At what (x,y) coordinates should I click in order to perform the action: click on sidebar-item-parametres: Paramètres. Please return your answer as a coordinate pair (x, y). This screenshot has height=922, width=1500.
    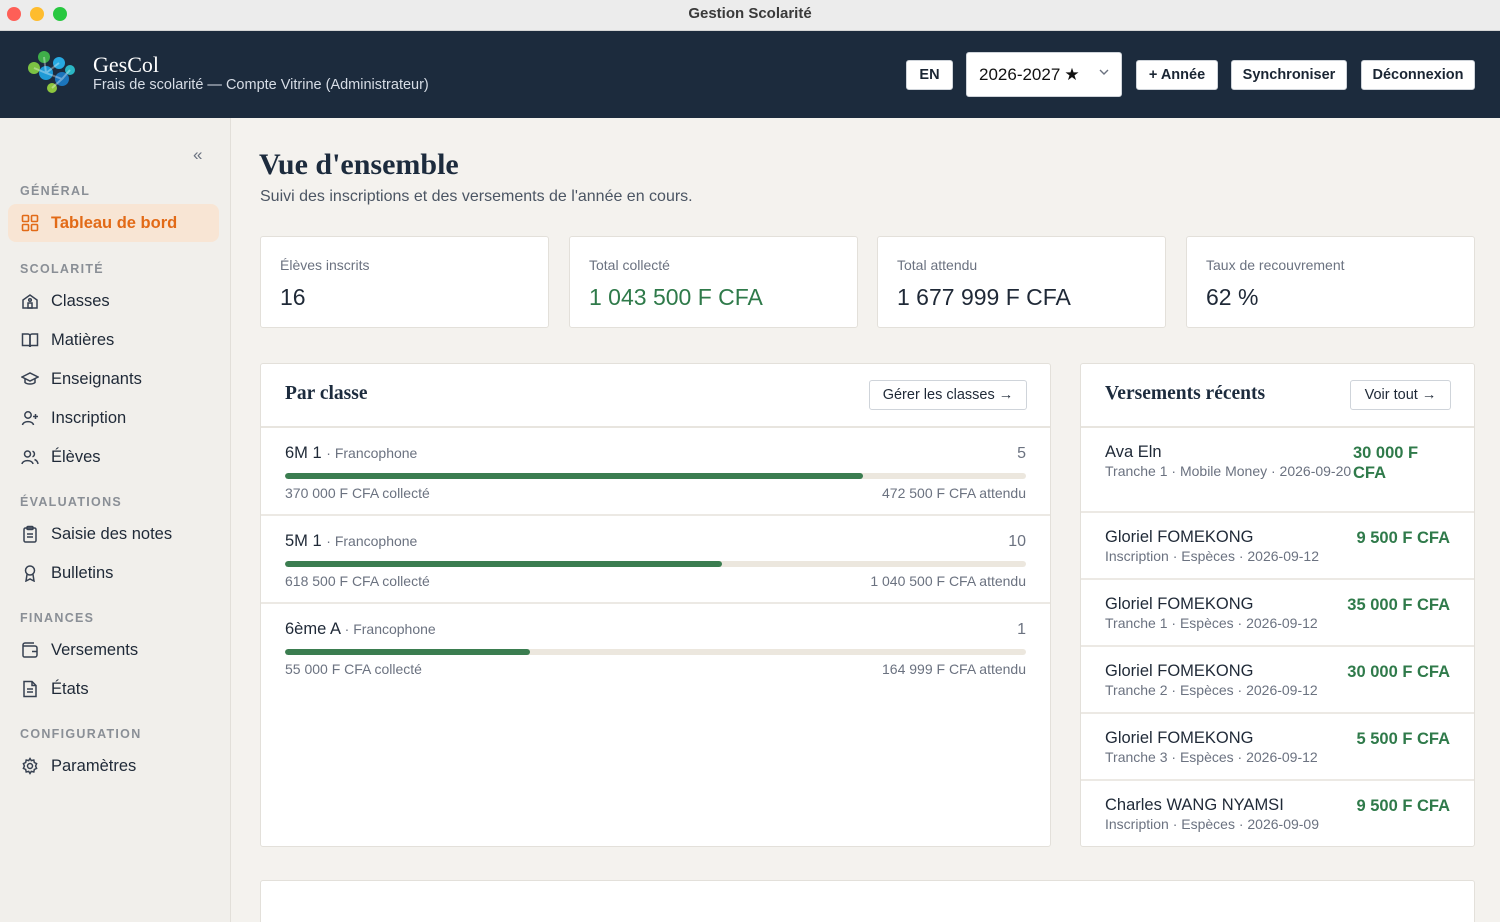
    Looking at the image, I should click on (113, 766).